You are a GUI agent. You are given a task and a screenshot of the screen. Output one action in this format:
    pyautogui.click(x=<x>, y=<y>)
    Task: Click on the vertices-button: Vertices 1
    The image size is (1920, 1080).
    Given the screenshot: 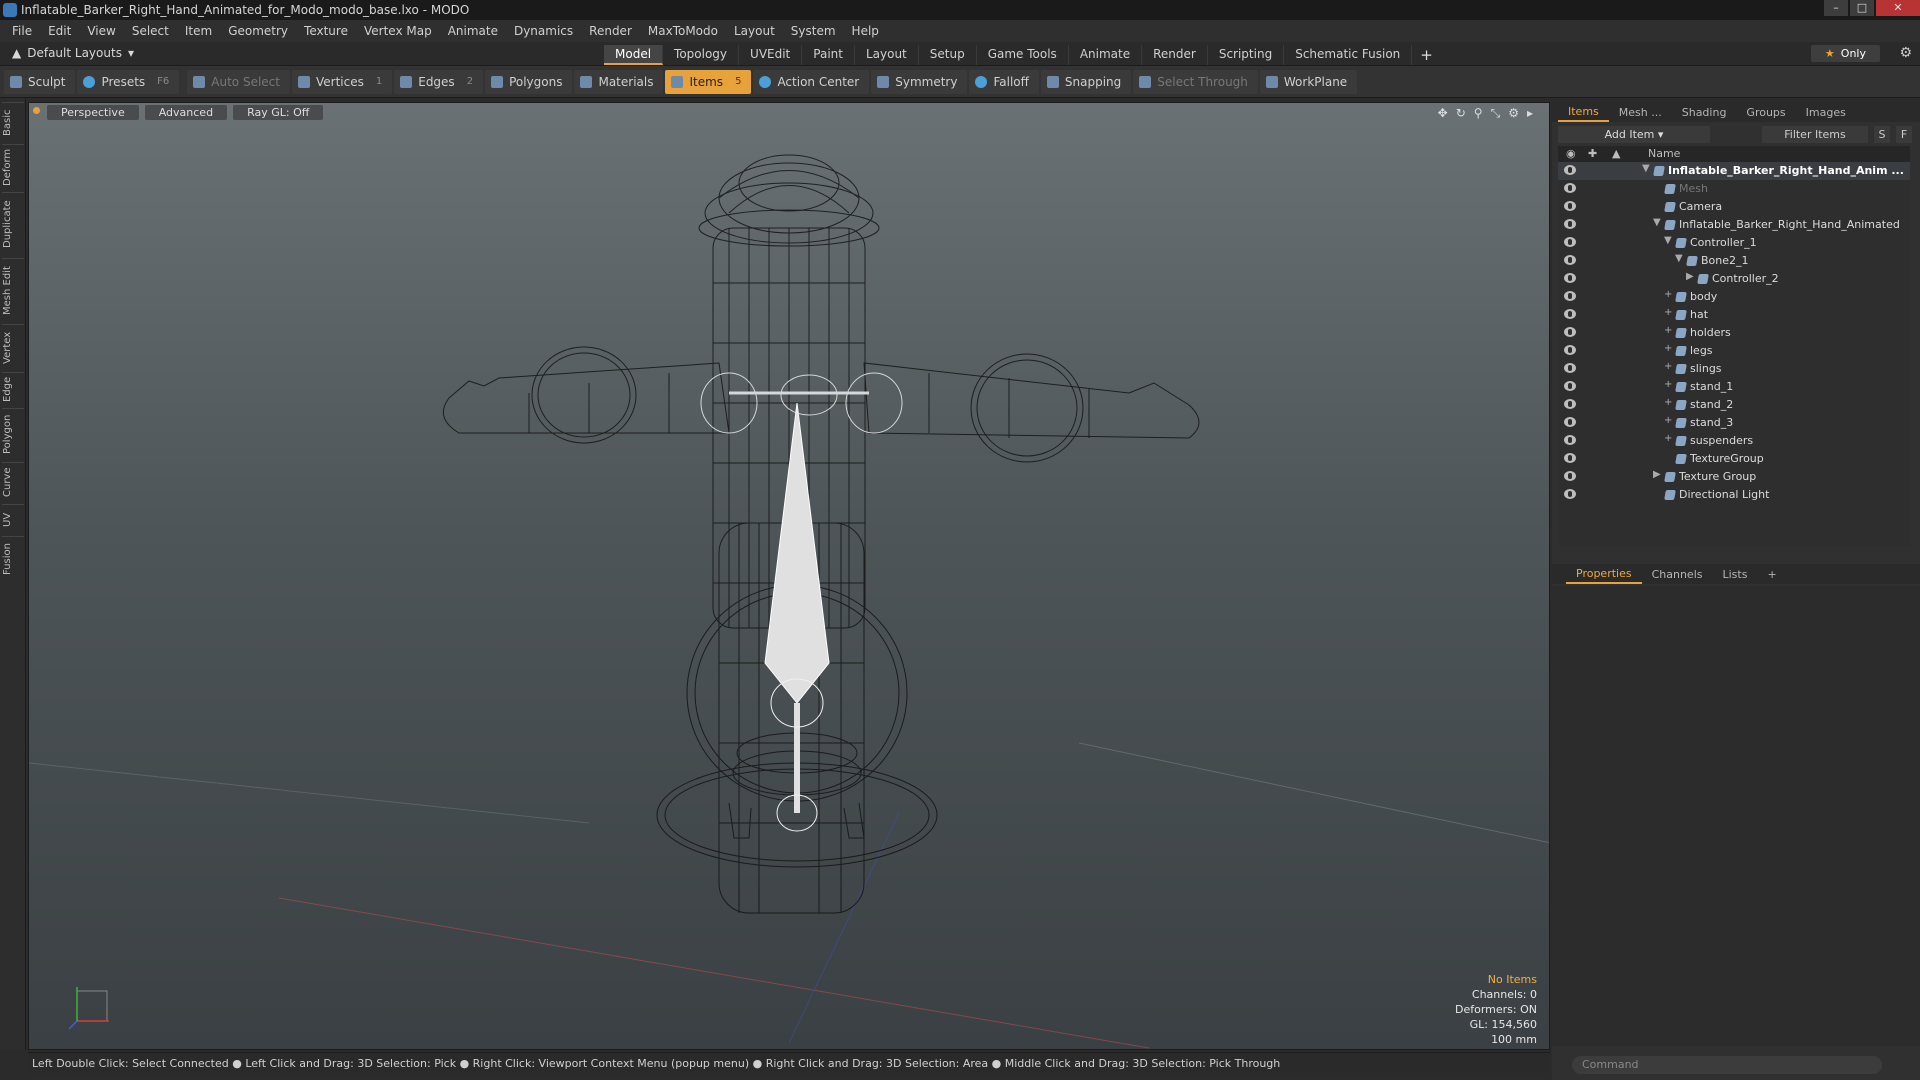 What is the action you would take?
    pyautogui.click(x=342, y=81)
    